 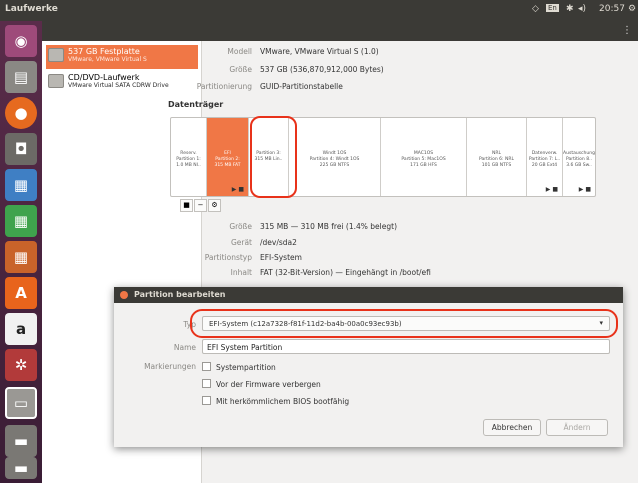 I want to click on partition-line: 3.6 GB Sw.., so click(x=579, y=165).